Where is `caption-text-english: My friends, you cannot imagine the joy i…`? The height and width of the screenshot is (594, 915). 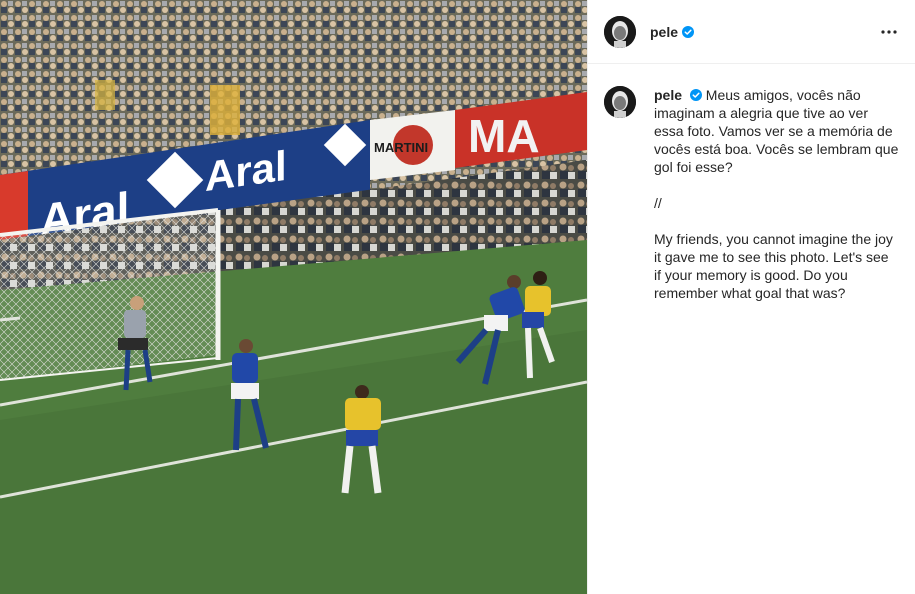 caption-text-english: My friends, you cannot imagine the joy i… is located at coordinates (773, 266).